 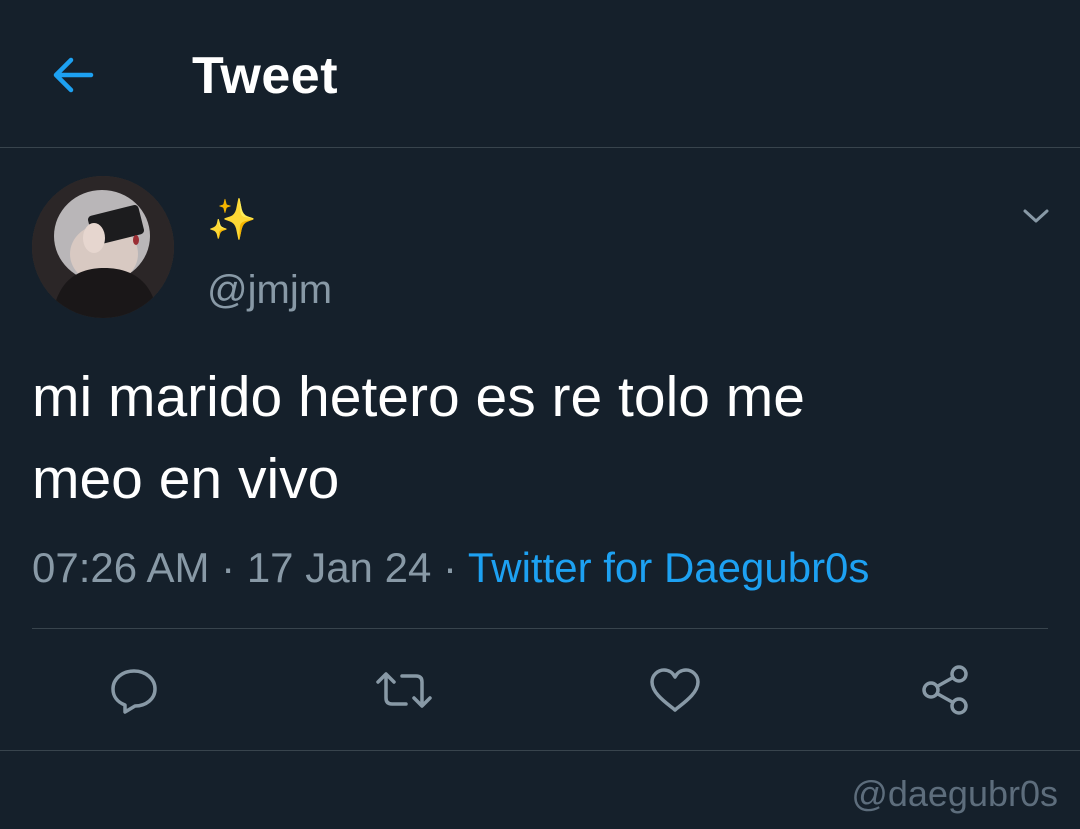 I want to click on display-name: ✨, so click(x=232, y=220).